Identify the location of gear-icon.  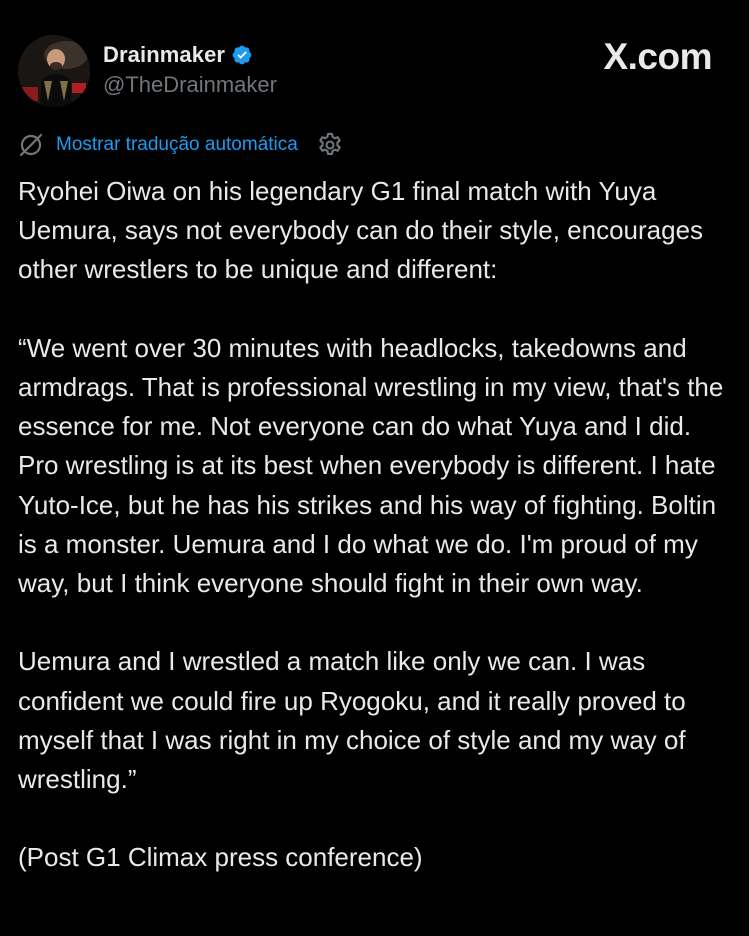
(330, 144).